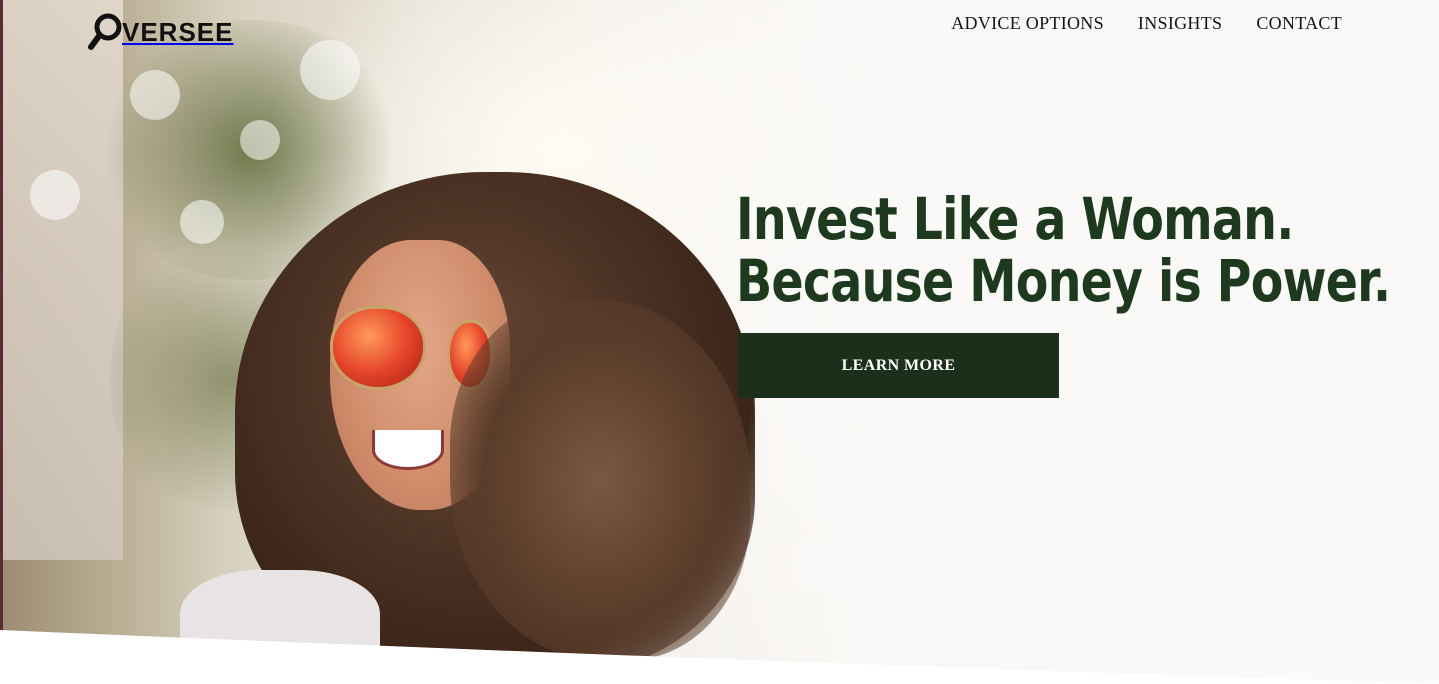 The image size is (1439, 684). What do you see at coordinates (1299, 23) in the screenshot?
I see `nav-item-contact: CONTACT` at bounding box center [1299, 23].